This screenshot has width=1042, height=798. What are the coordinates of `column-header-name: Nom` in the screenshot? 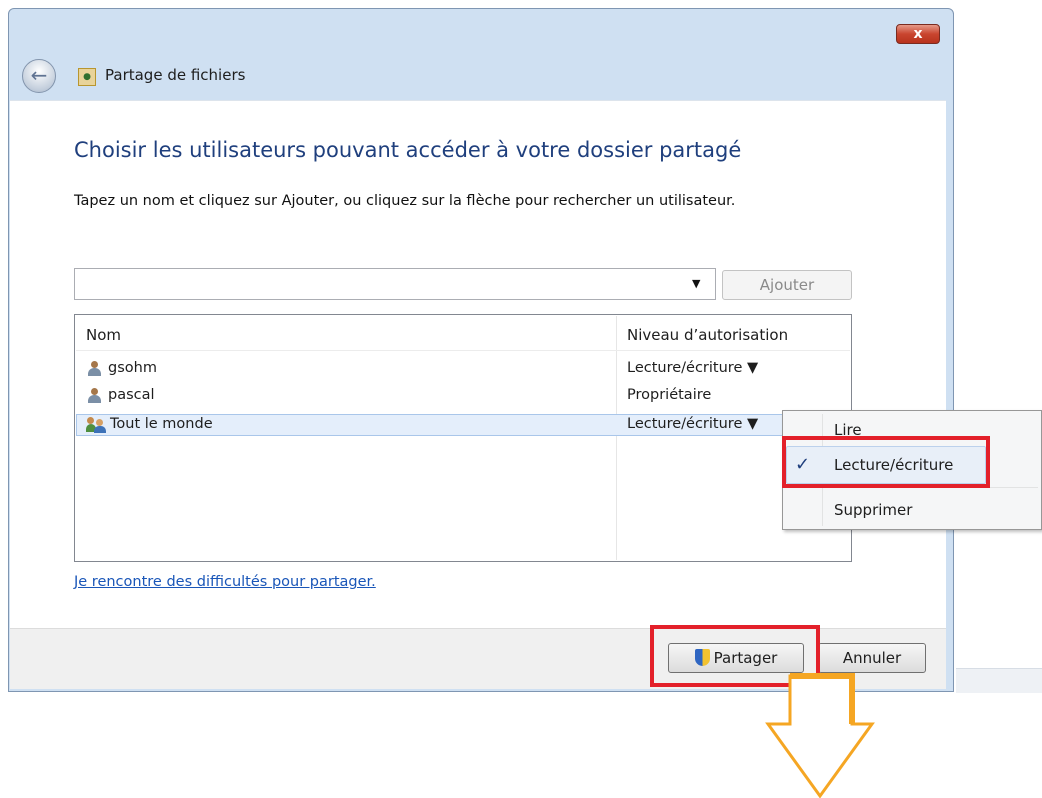 It's located at (103, 335).